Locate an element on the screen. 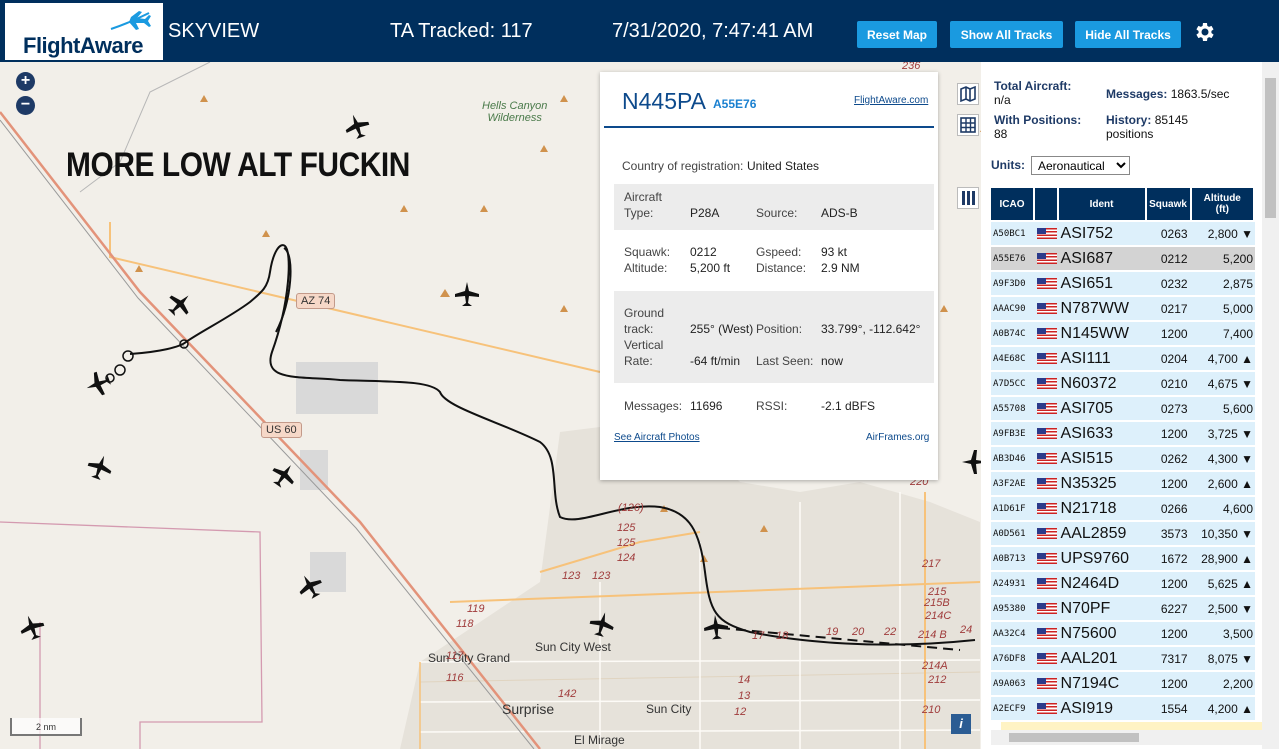  table-row: A95380 N70PF 6227 2,500 ▼ is located at coordinates (1123, 608).